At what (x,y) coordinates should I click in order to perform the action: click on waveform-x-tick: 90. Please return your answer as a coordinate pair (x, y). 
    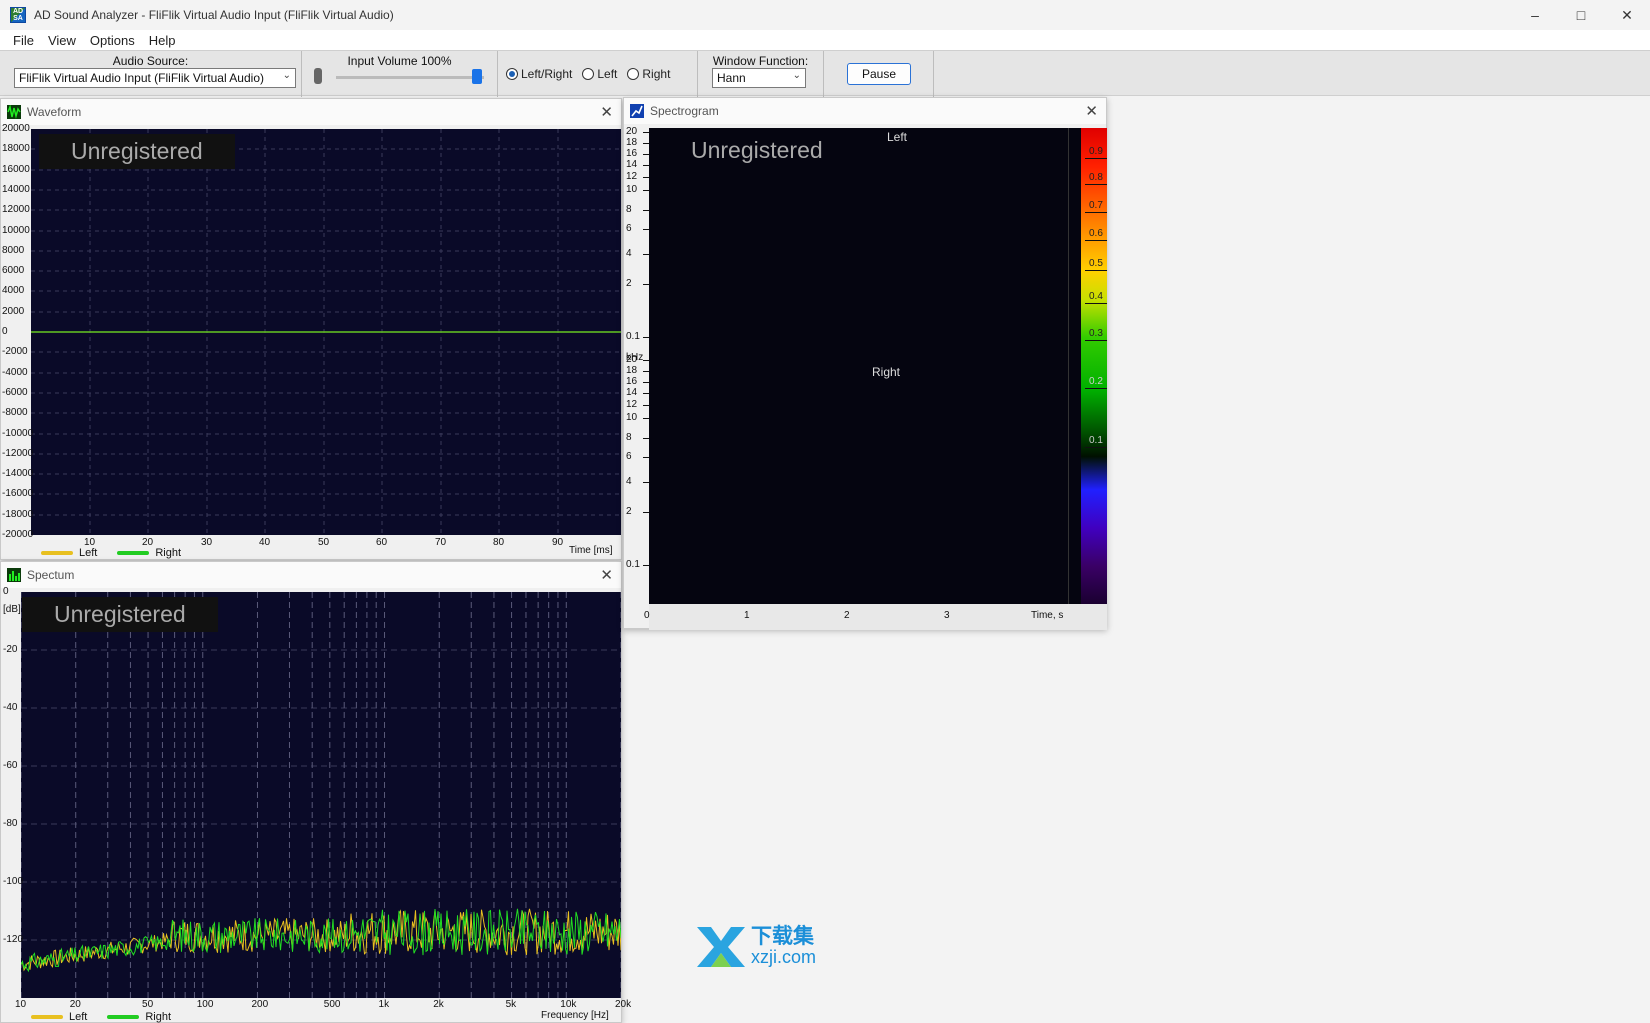
    Looking at the image, I should click on (558, 542).